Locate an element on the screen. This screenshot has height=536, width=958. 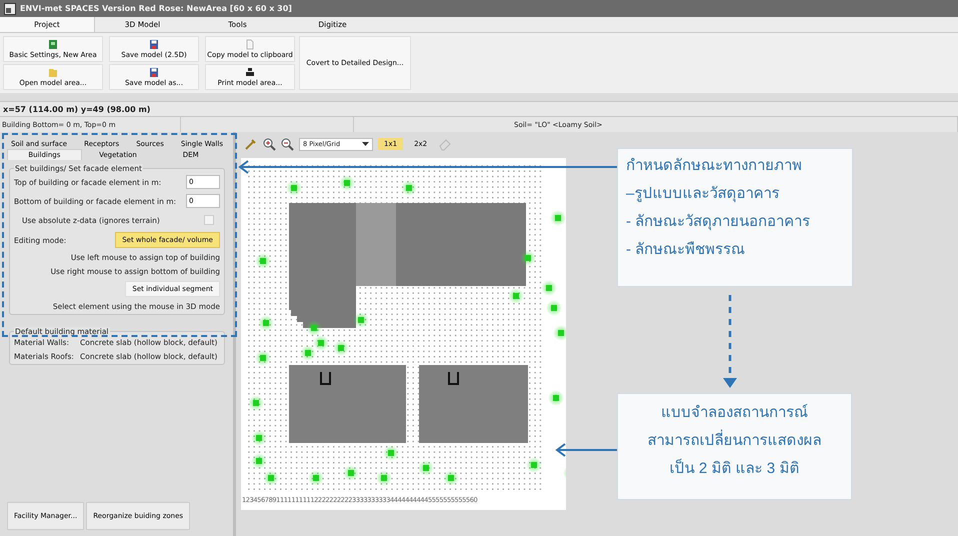
zoom-in-icon is located at coordinates (269, 144).